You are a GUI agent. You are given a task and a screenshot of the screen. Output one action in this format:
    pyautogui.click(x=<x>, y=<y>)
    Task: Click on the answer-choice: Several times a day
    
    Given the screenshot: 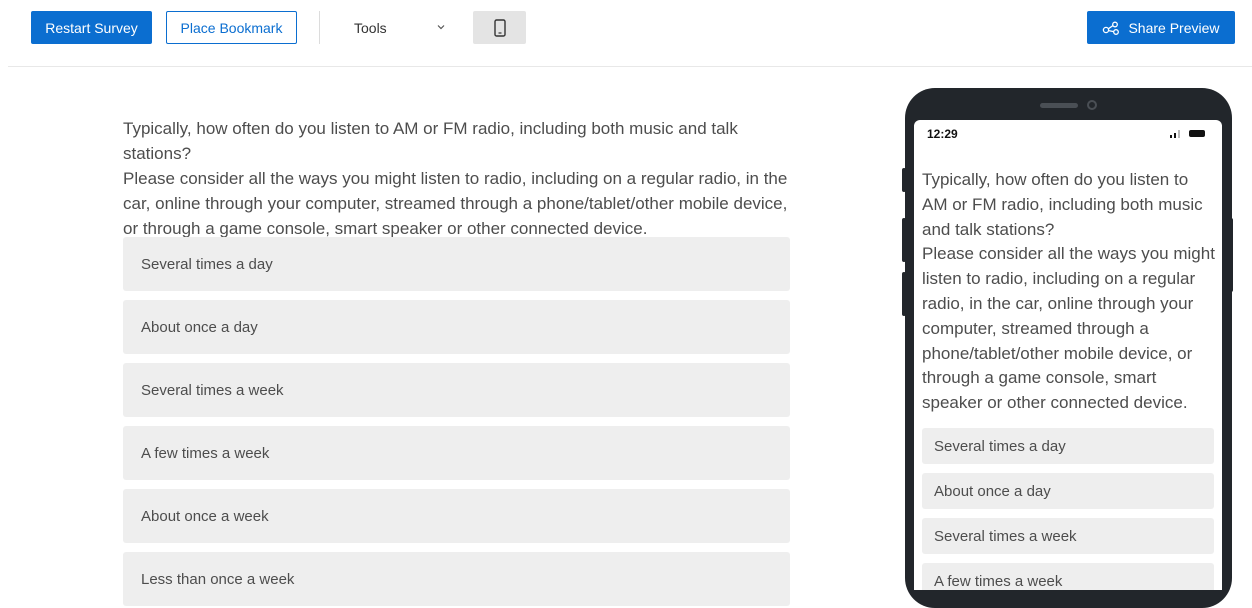 What is the action you would take?
    pyautogui.click(x=456, y=264)
    